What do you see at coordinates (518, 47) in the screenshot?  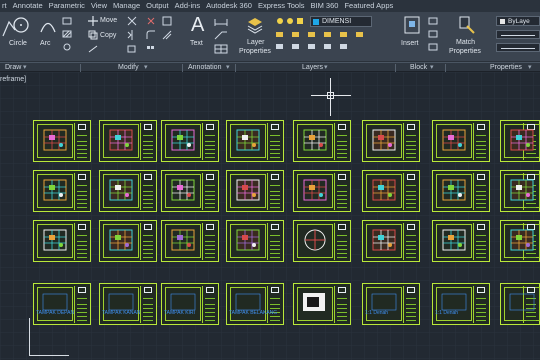 I see `lineweight-dropdown` at bounding box center [518, 47].